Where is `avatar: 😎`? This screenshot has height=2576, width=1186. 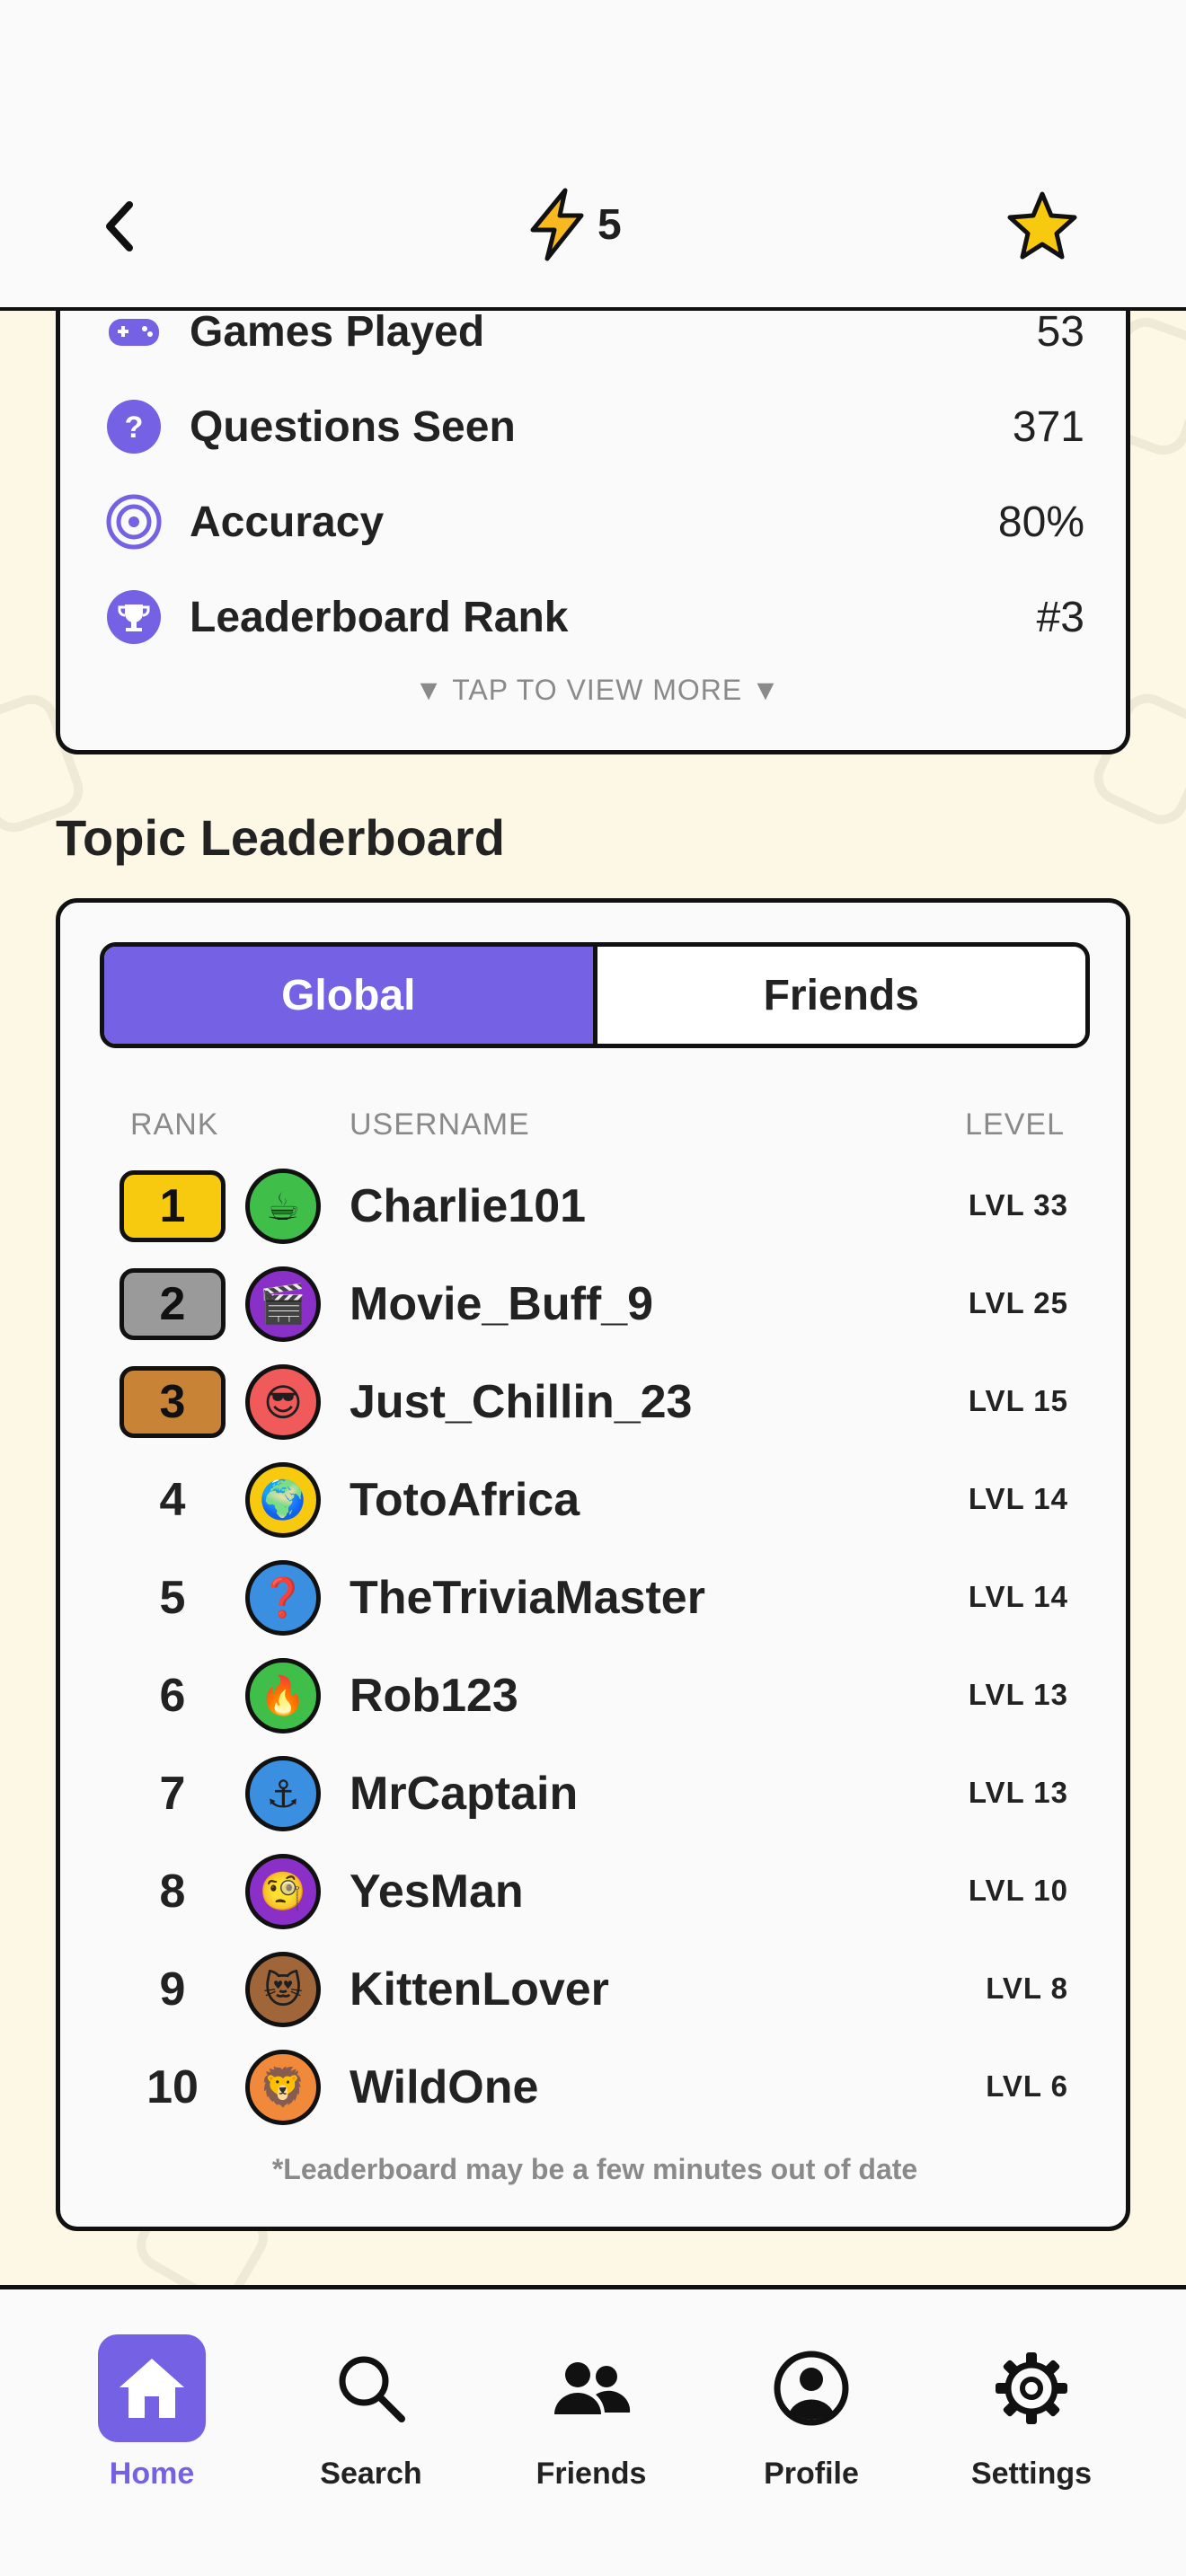 avatar: 😎 is located at coordinates (283, 1402).